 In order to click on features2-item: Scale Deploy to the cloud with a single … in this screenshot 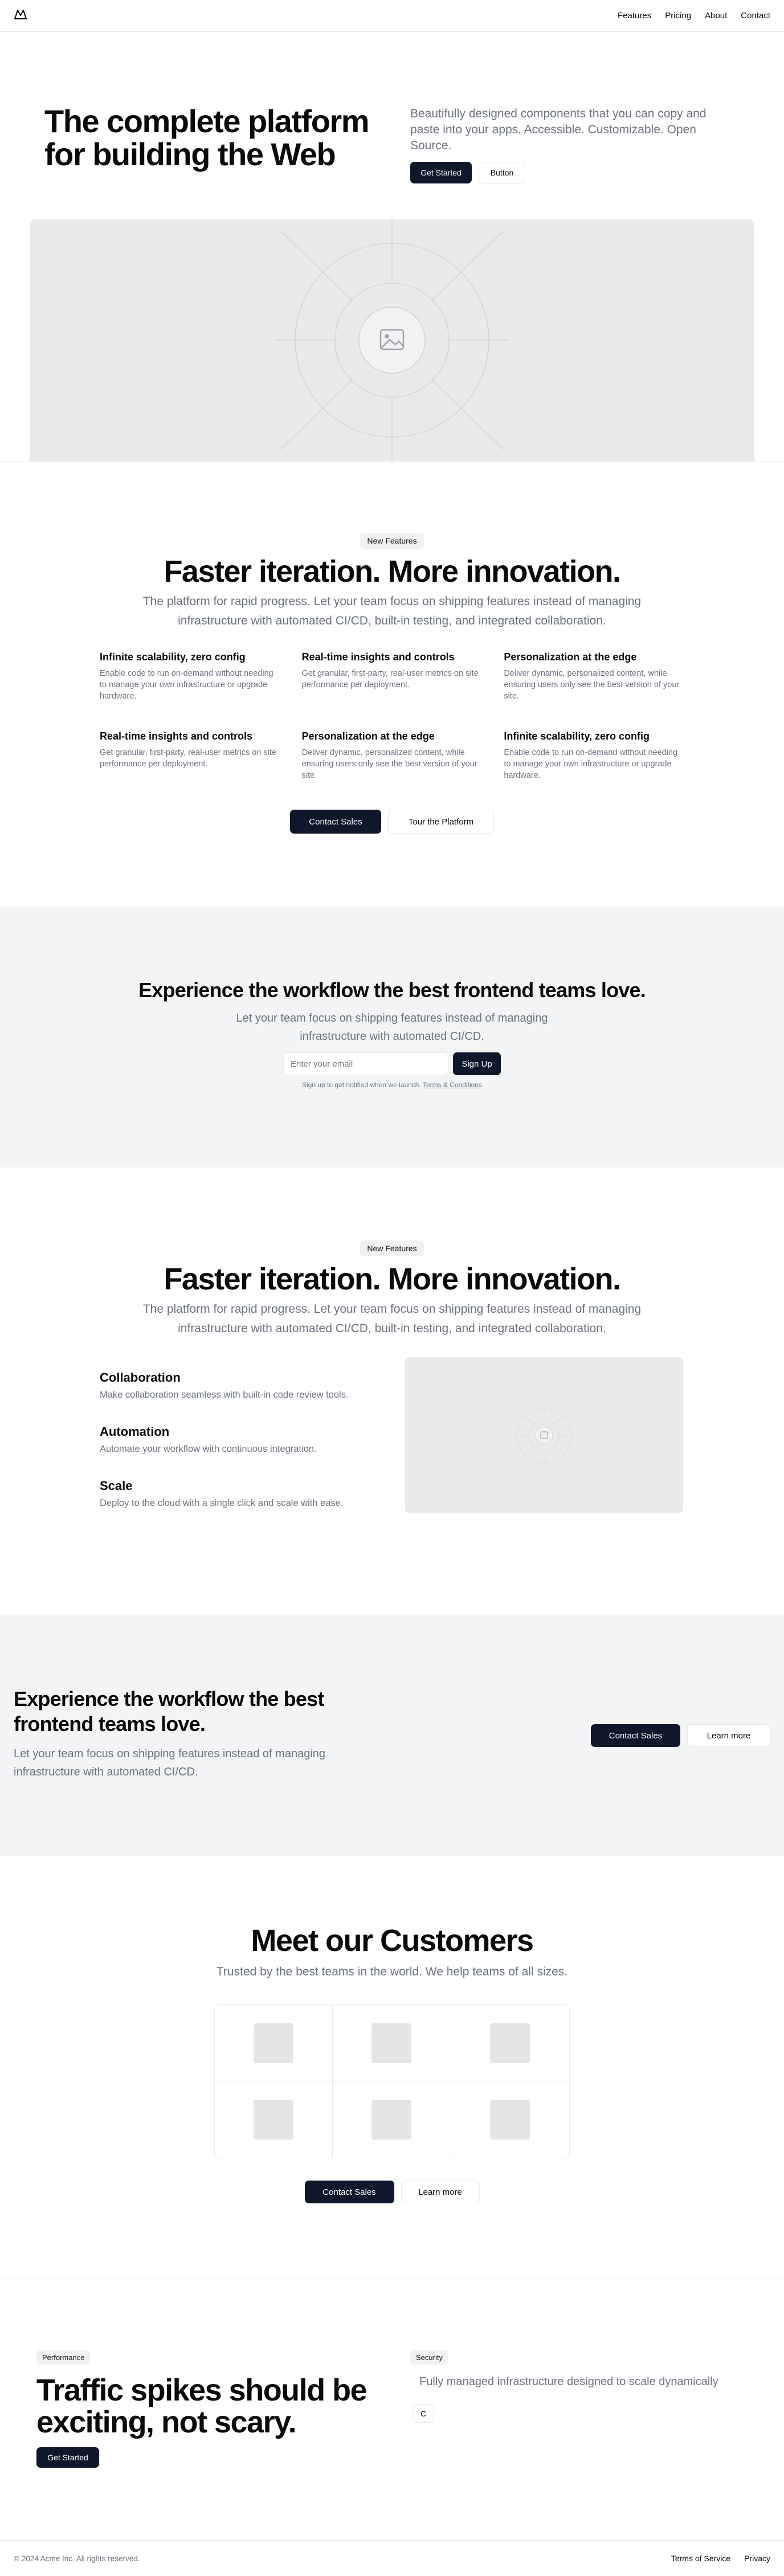, I will do `click(231, 1494)`.